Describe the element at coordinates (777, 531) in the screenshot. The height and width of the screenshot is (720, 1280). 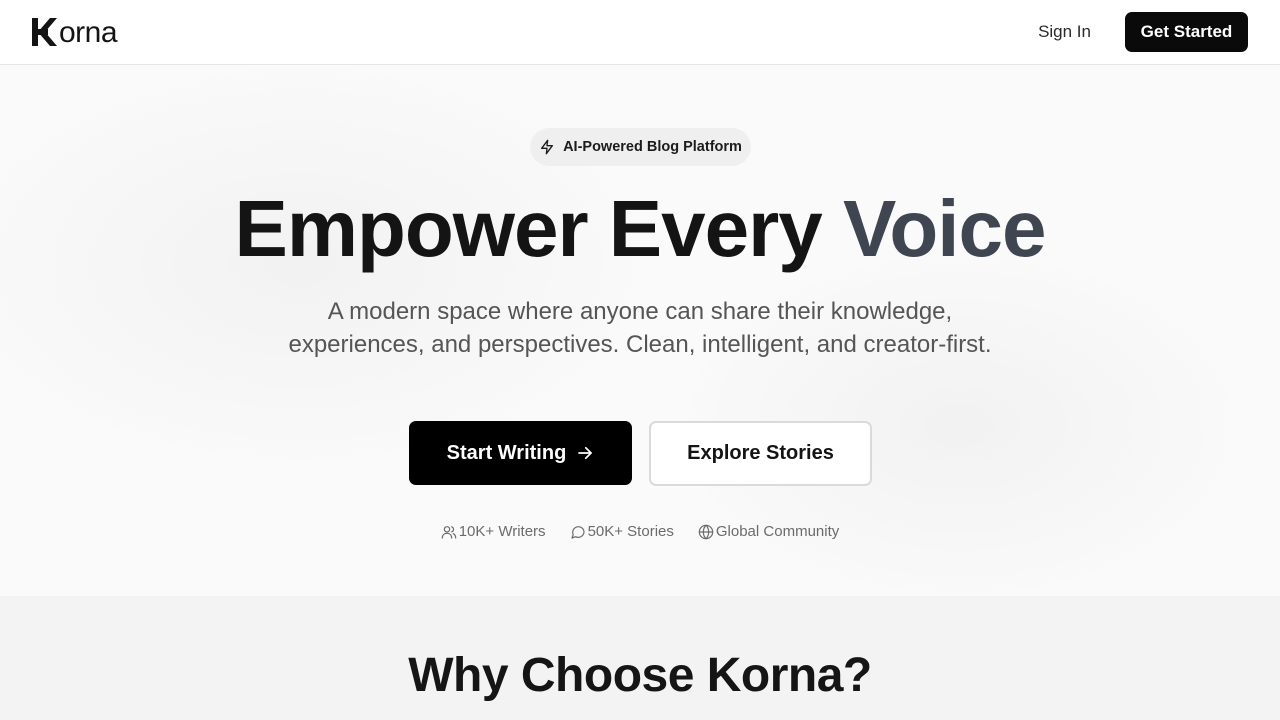
I see `stat-community-label: Global Community` at that location.